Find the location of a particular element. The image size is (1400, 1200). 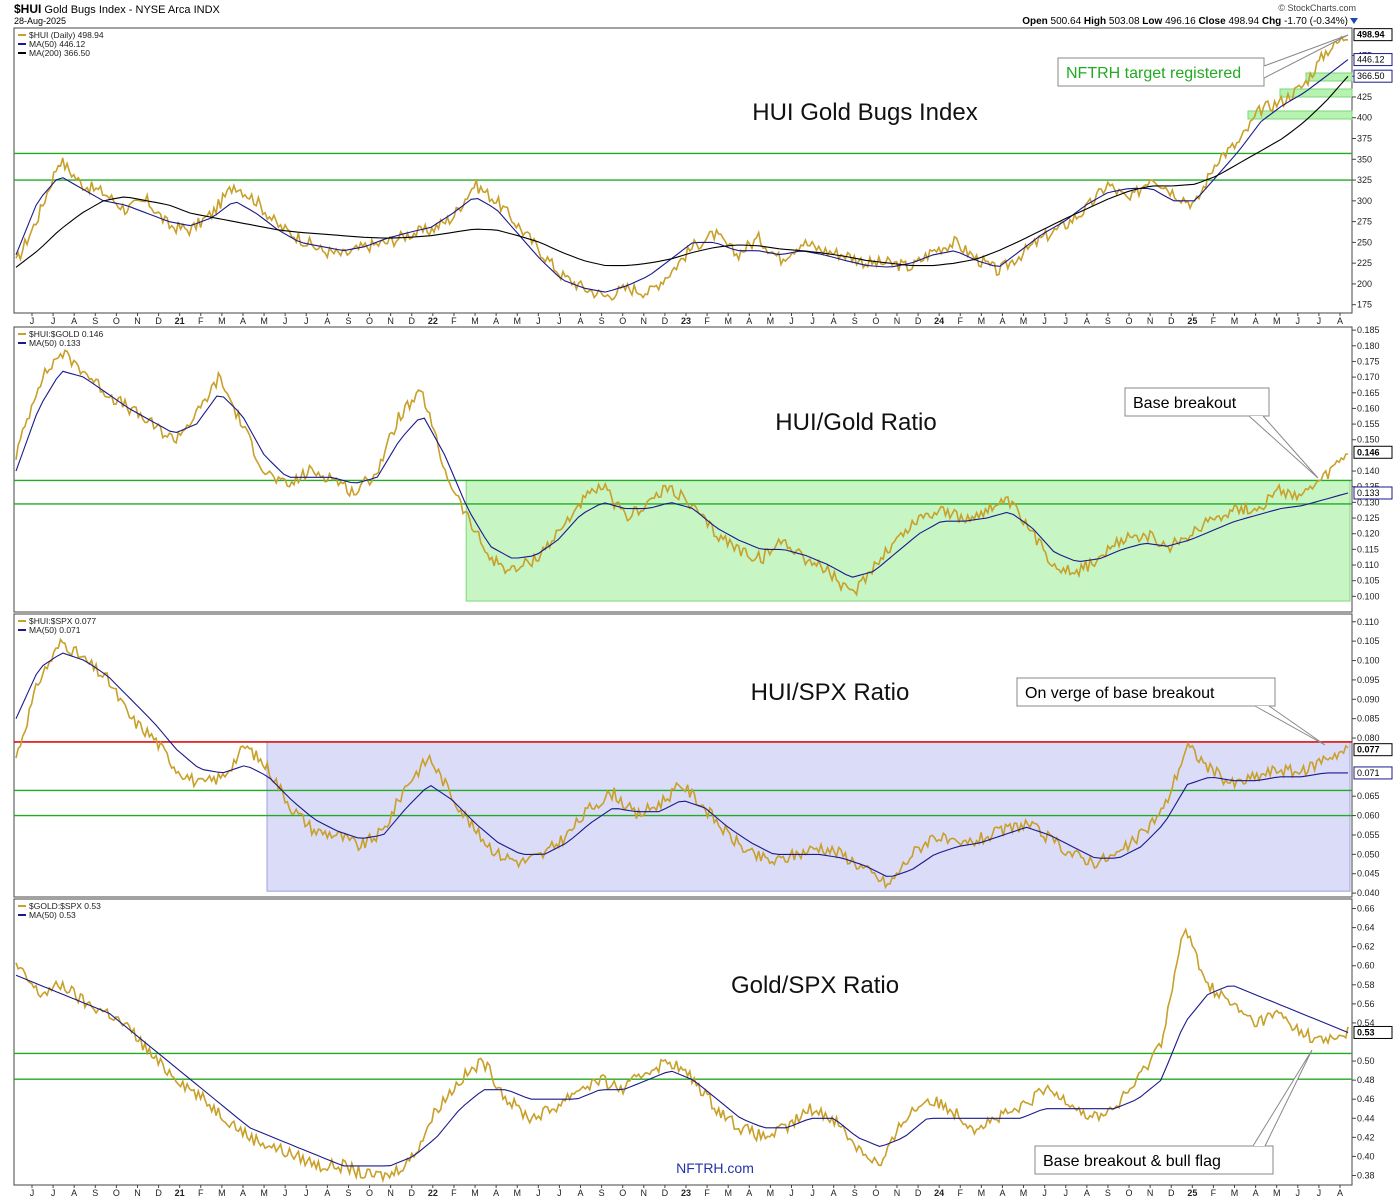

y-tick-label: 350 is located at coordinates (1364, 159).